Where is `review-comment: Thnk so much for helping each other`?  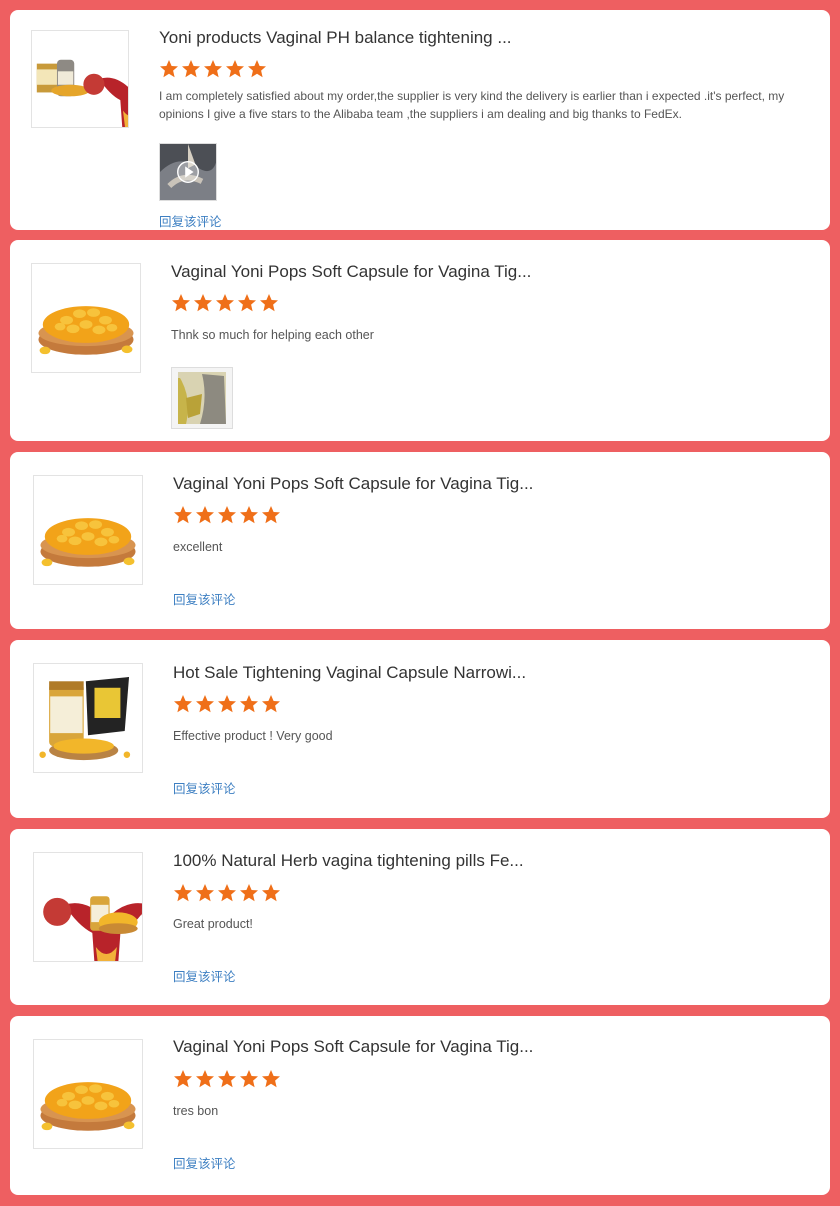 review-comment: Thnk so much for helping each other is located at coordinates (272, 335).